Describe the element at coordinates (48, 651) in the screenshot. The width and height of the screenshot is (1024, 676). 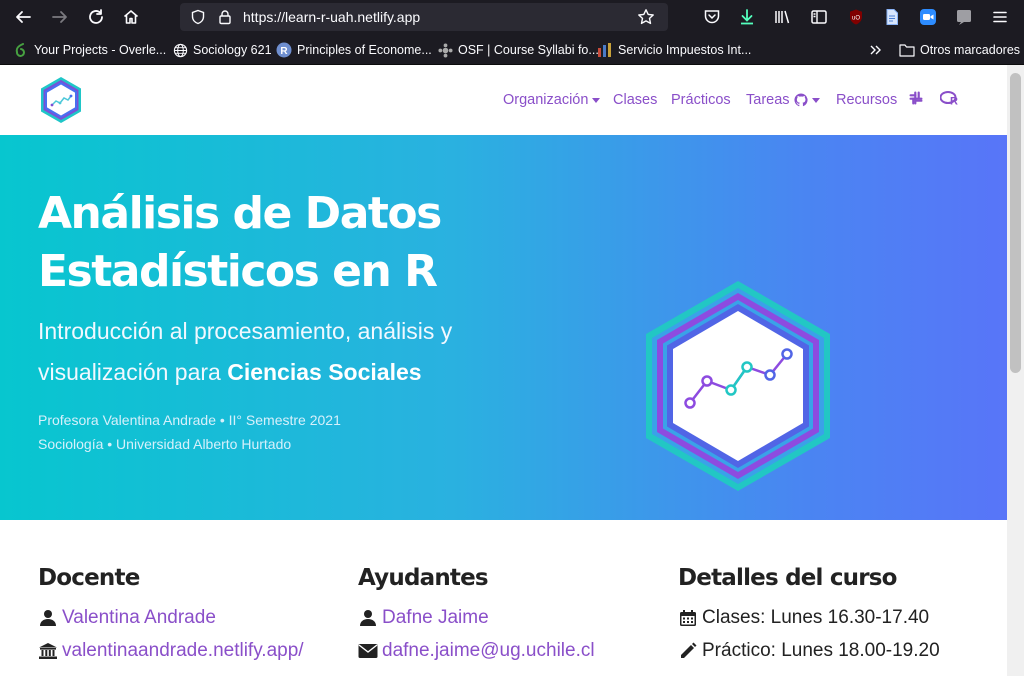
I see `university-icon` at that location.